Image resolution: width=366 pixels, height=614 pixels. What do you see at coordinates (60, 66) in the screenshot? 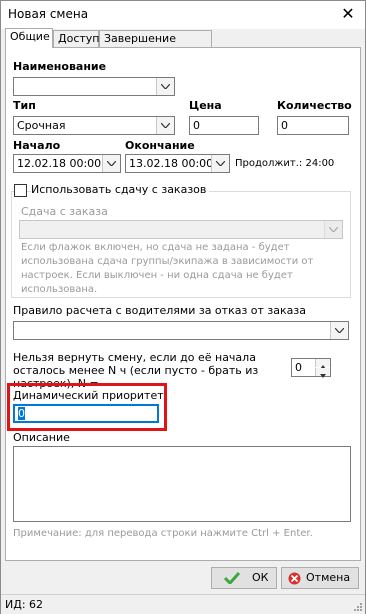
I see `name-label: Наименование` at bounding box center [60, 66].